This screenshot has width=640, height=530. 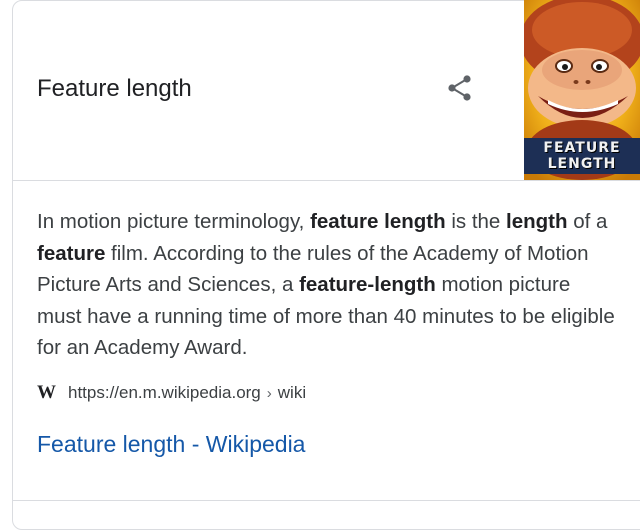 What do you see at coordinates (326, 180) in the screenshot?
I see `header-divider` at bounding box center [326, 180].